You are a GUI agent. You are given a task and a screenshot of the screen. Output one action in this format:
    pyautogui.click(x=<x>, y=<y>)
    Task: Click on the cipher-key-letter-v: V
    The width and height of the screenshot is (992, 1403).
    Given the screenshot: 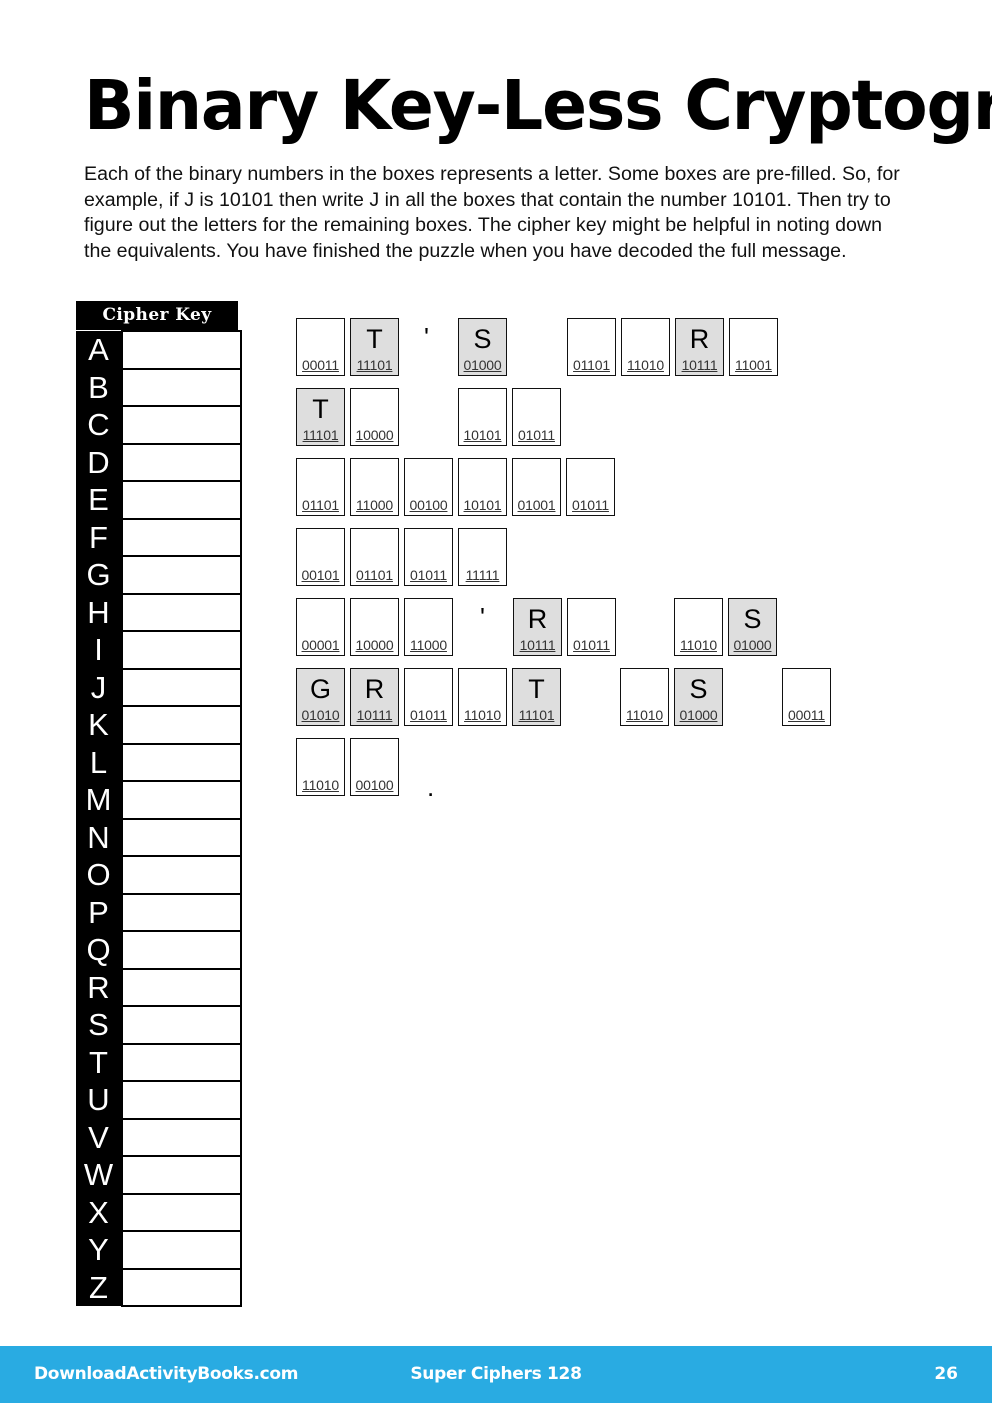 What is the action you would take?
    pyautogui.click(x=99, y=1137)
    